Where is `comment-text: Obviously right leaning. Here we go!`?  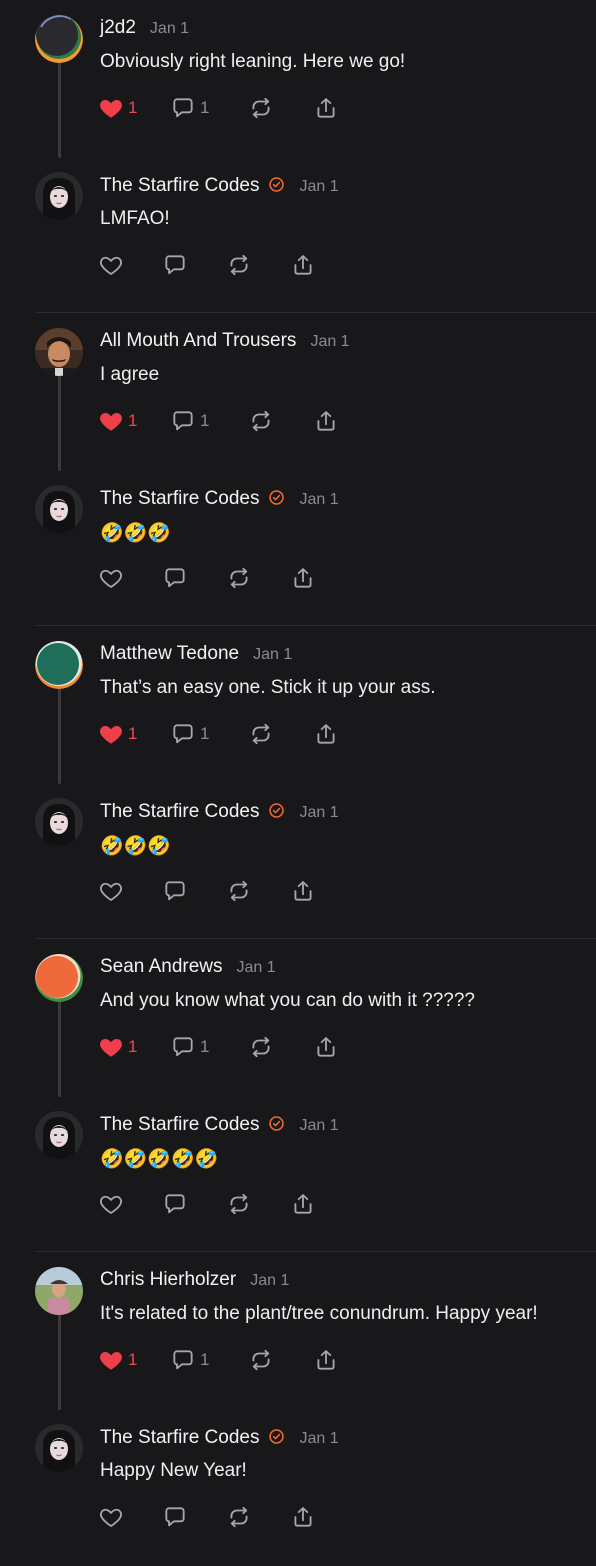
comment-text: Obviously right leaning. Here we go! is located at coordinates (253, 61).